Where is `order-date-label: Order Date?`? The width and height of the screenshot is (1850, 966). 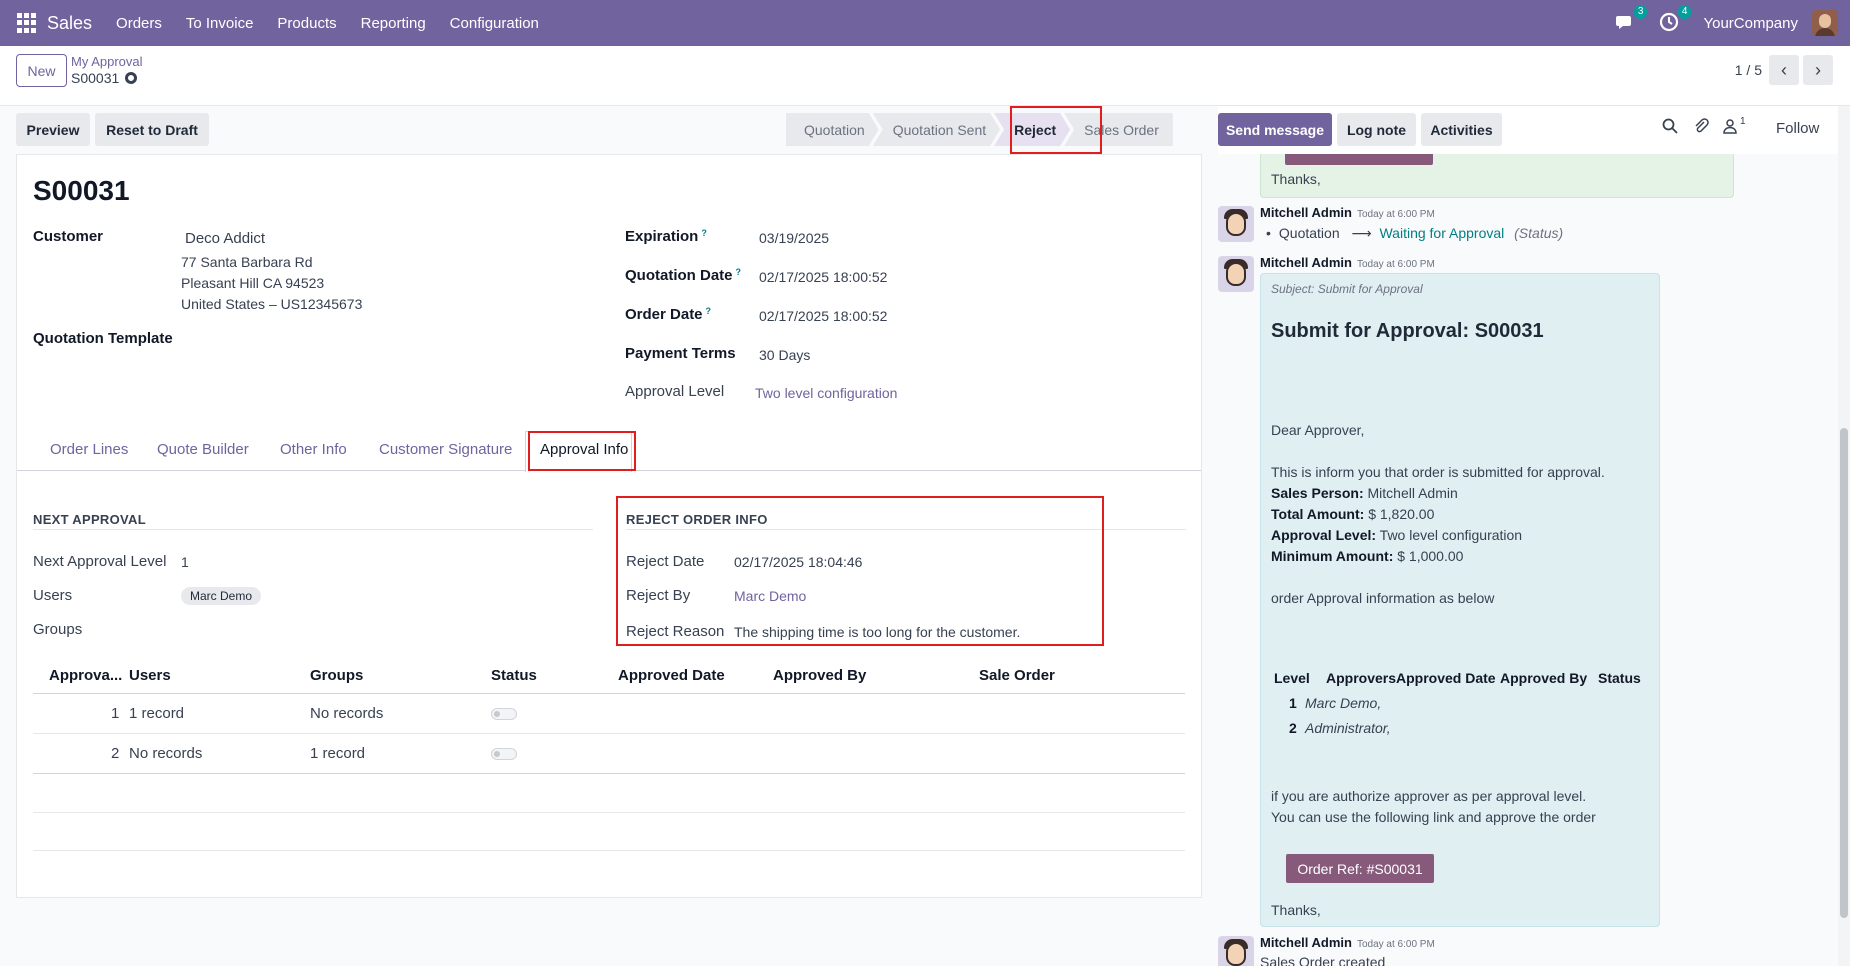
order-date-label: Order Date? is located at coordinates (668, 314).